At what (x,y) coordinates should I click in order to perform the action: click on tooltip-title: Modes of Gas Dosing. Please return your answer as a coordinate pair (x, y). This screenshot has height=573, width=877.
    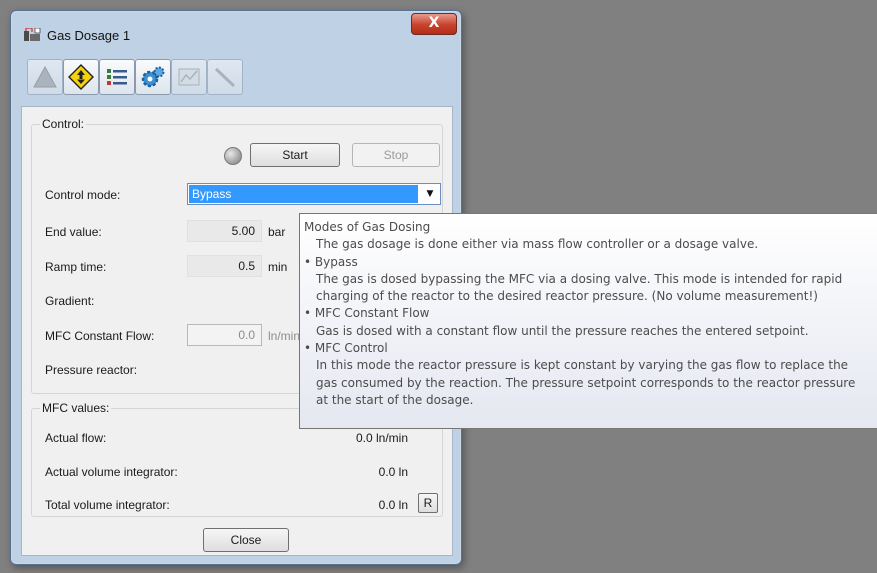
    Looking at the image, I should click on (367, 227).